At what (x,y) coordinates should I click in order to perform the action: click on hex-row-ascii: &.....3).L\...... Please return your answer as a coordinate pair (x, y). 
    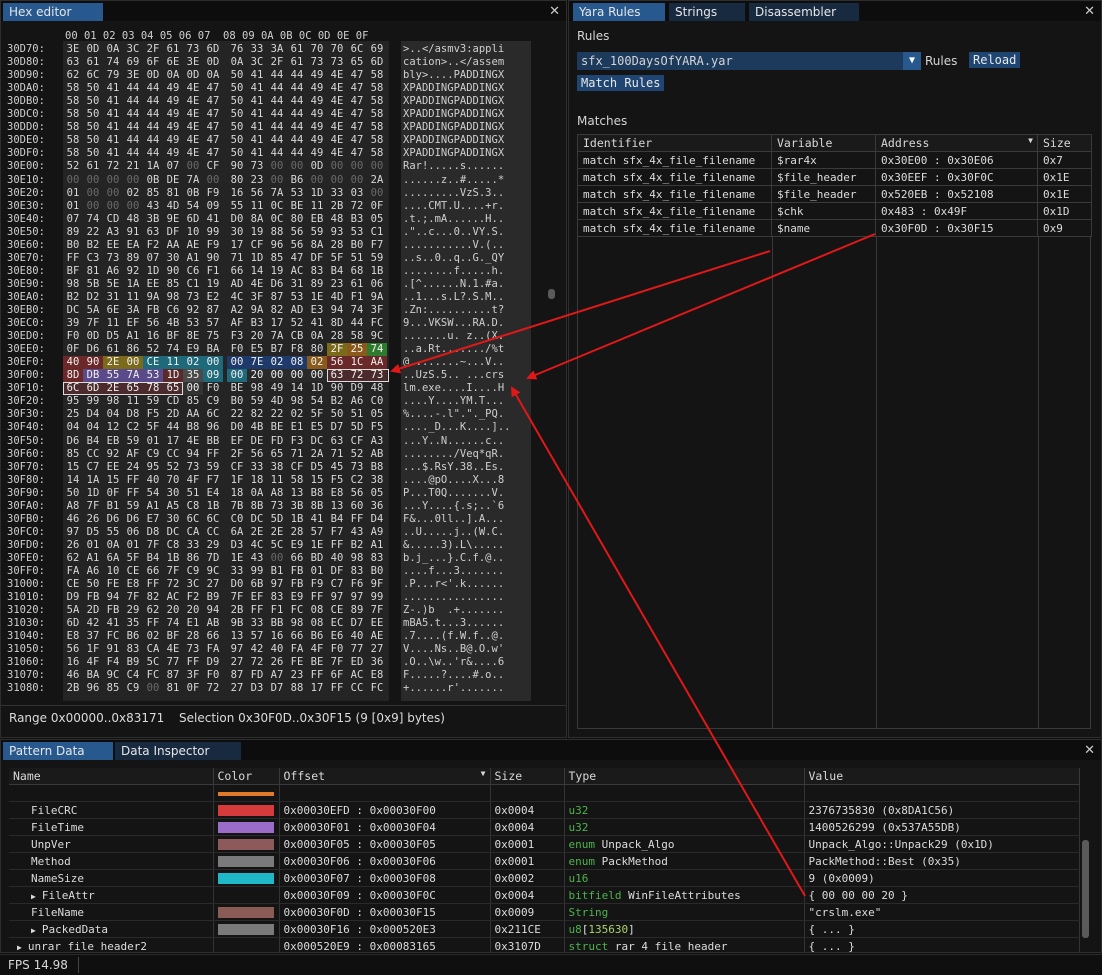
    Looking at the image, I should click on (467, 545).